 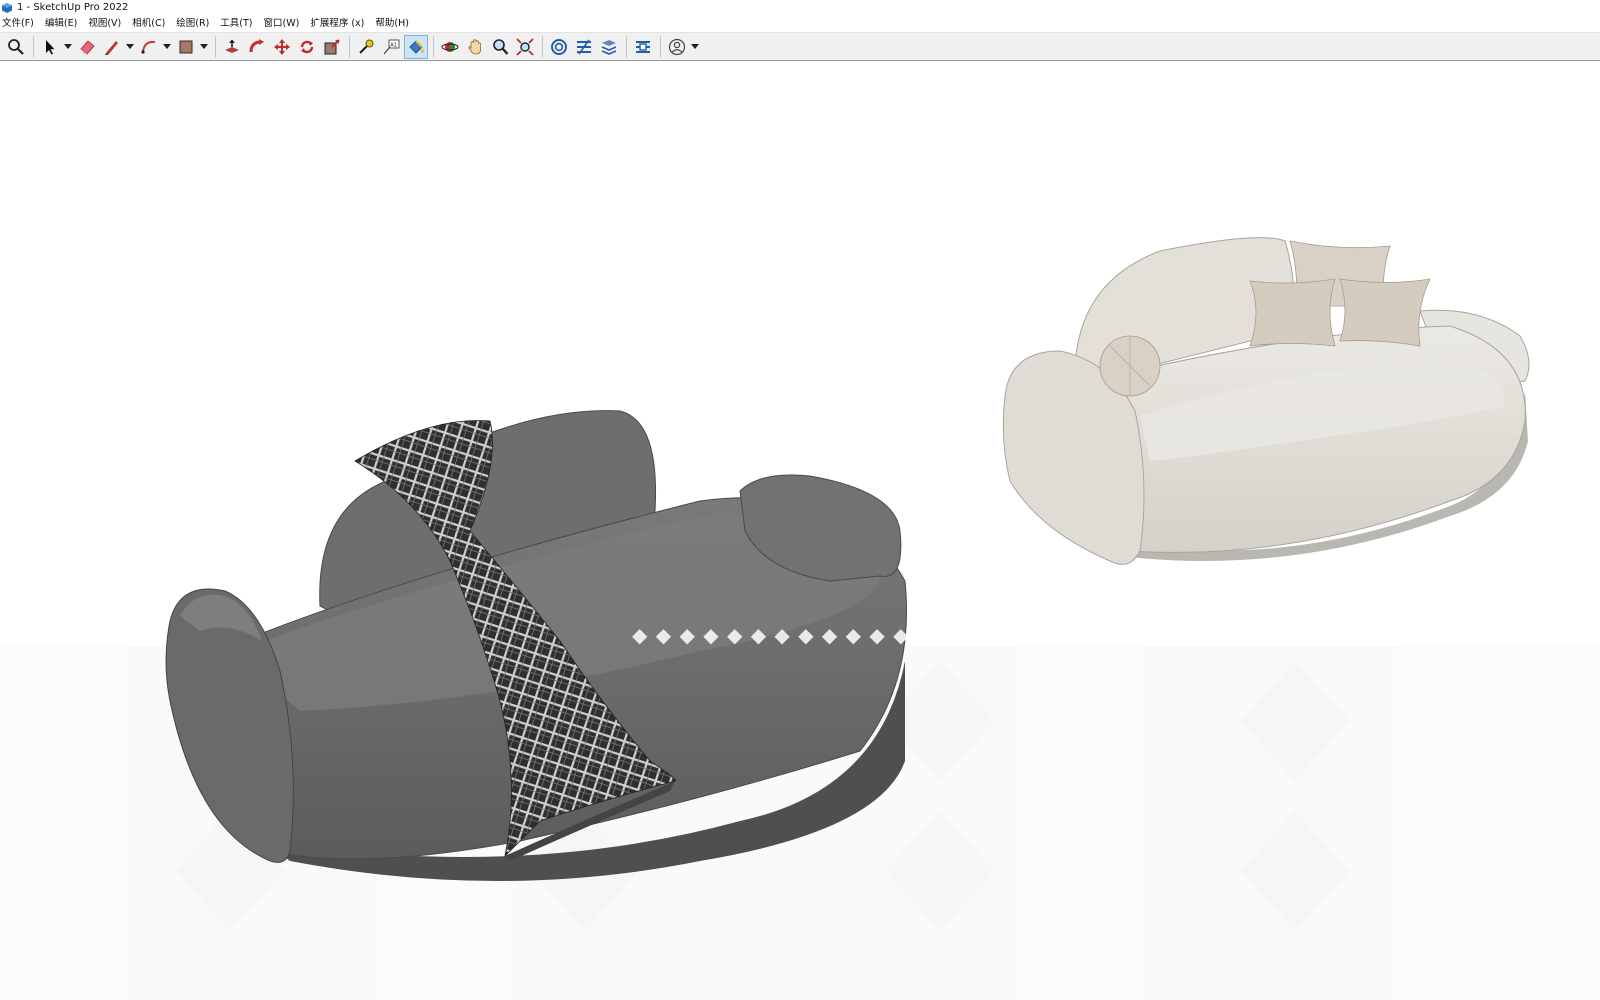 What do you see at coordinates (609, 47) in the screenshot?
I see `layout-icon` at bounding box center [609, 47].